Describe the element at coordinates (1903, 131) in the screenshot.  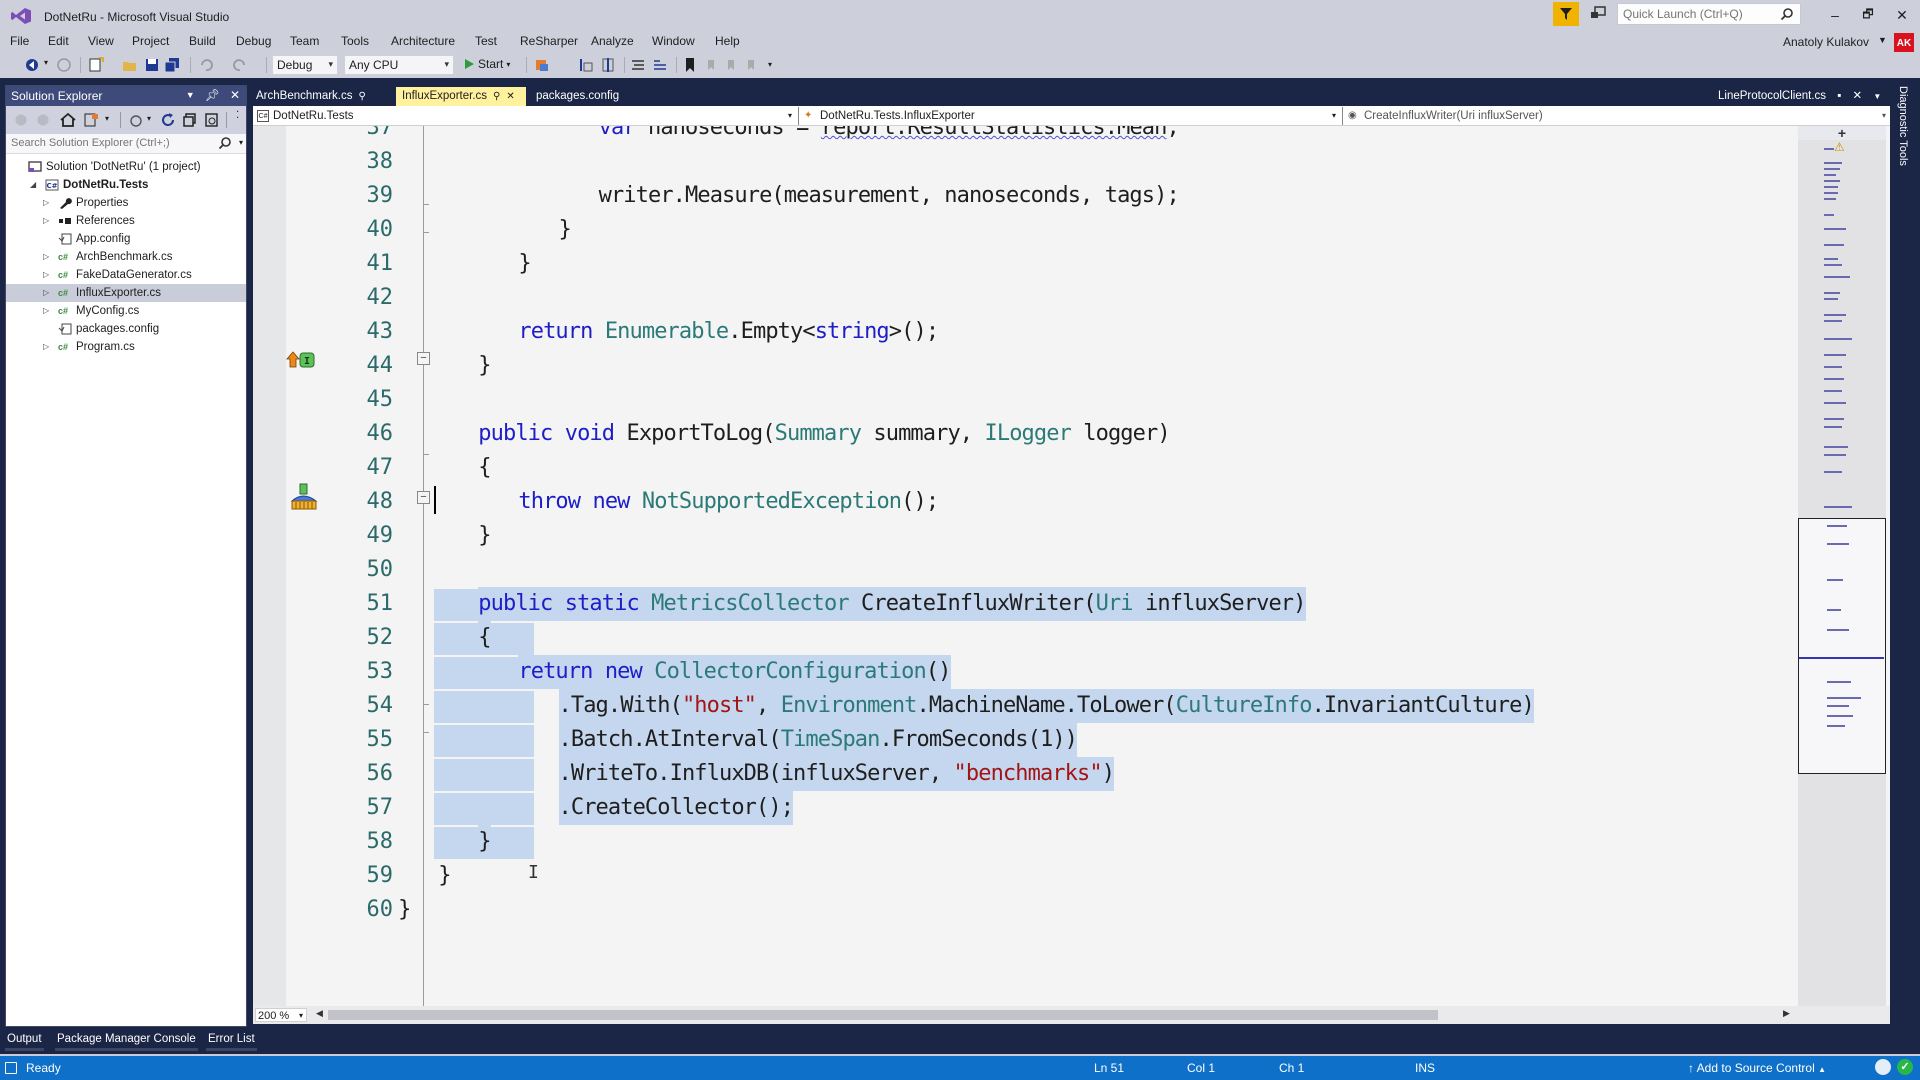
I see `diagnostic-tools-tab: Diagnostic Tools` at that location.